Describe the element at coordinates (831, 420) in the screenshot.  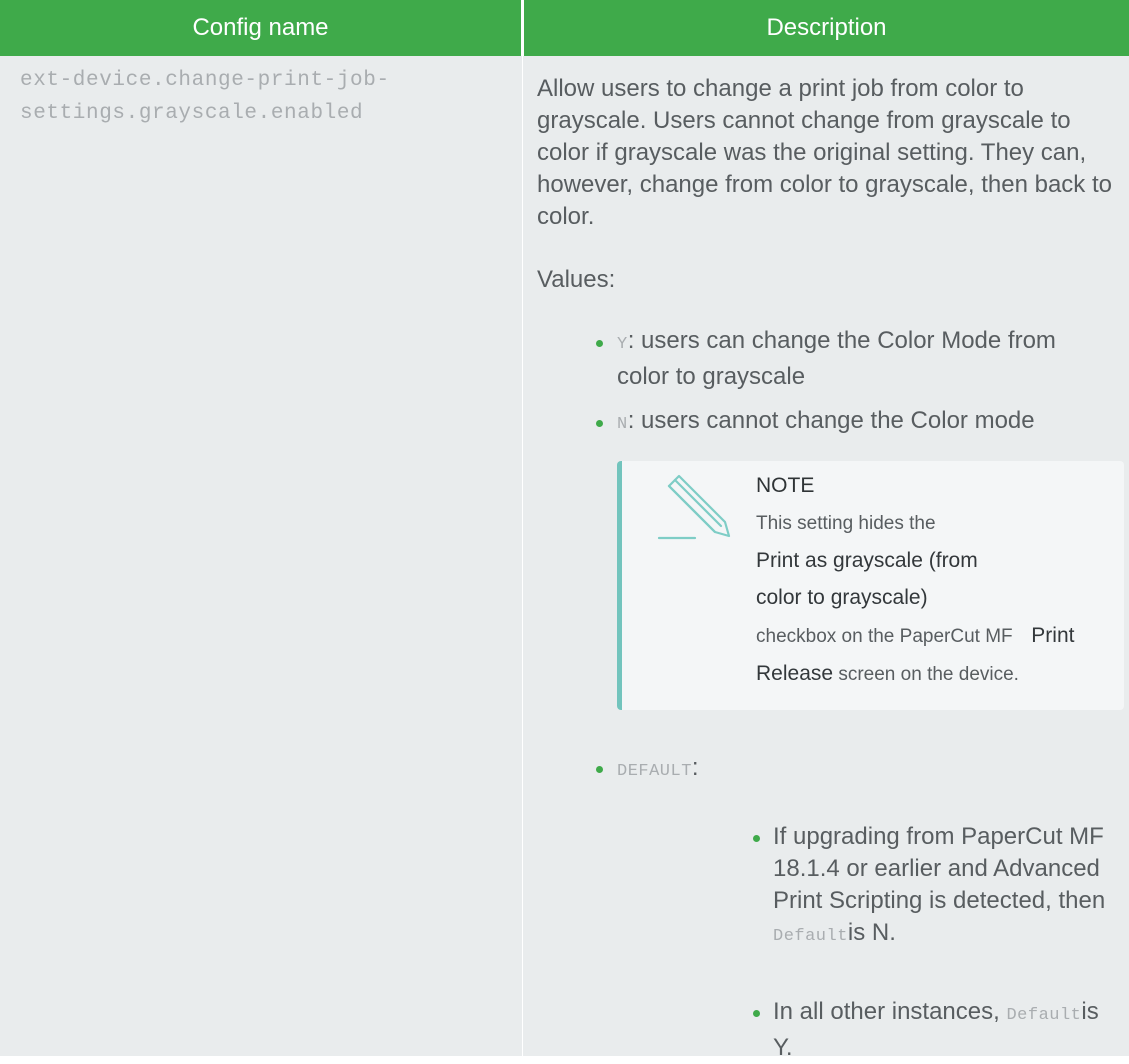
I see `value-text: : users cannot change the Color mode` at that location.